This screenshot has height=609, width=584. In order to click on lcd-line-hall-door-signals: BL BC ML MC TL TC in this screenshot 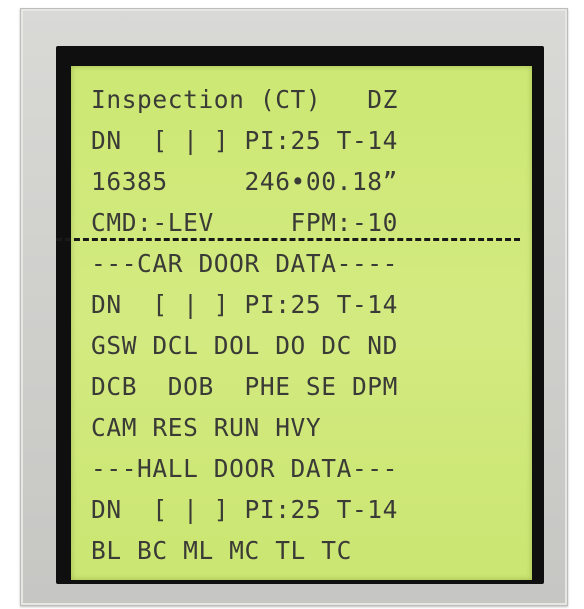, I will do `click(221, 550)`.